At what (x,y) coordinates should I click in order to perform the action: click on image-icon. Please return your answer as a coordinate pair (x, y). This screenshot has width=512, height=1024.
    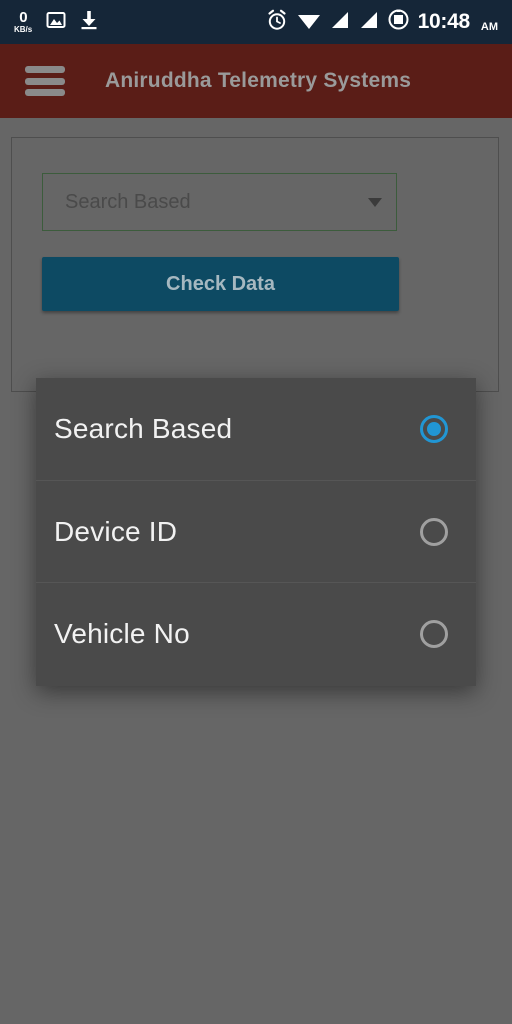
    Looking at the image, I should click on (56, 22).